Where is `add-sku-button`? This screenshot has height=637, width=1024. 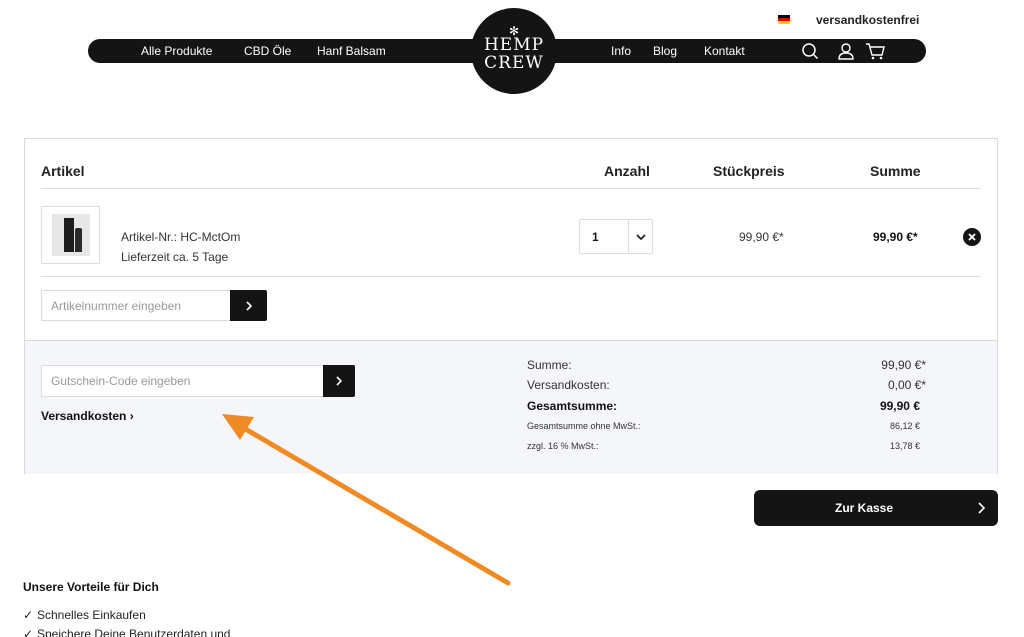 add-sku-button is located at coordinates (248, 305).